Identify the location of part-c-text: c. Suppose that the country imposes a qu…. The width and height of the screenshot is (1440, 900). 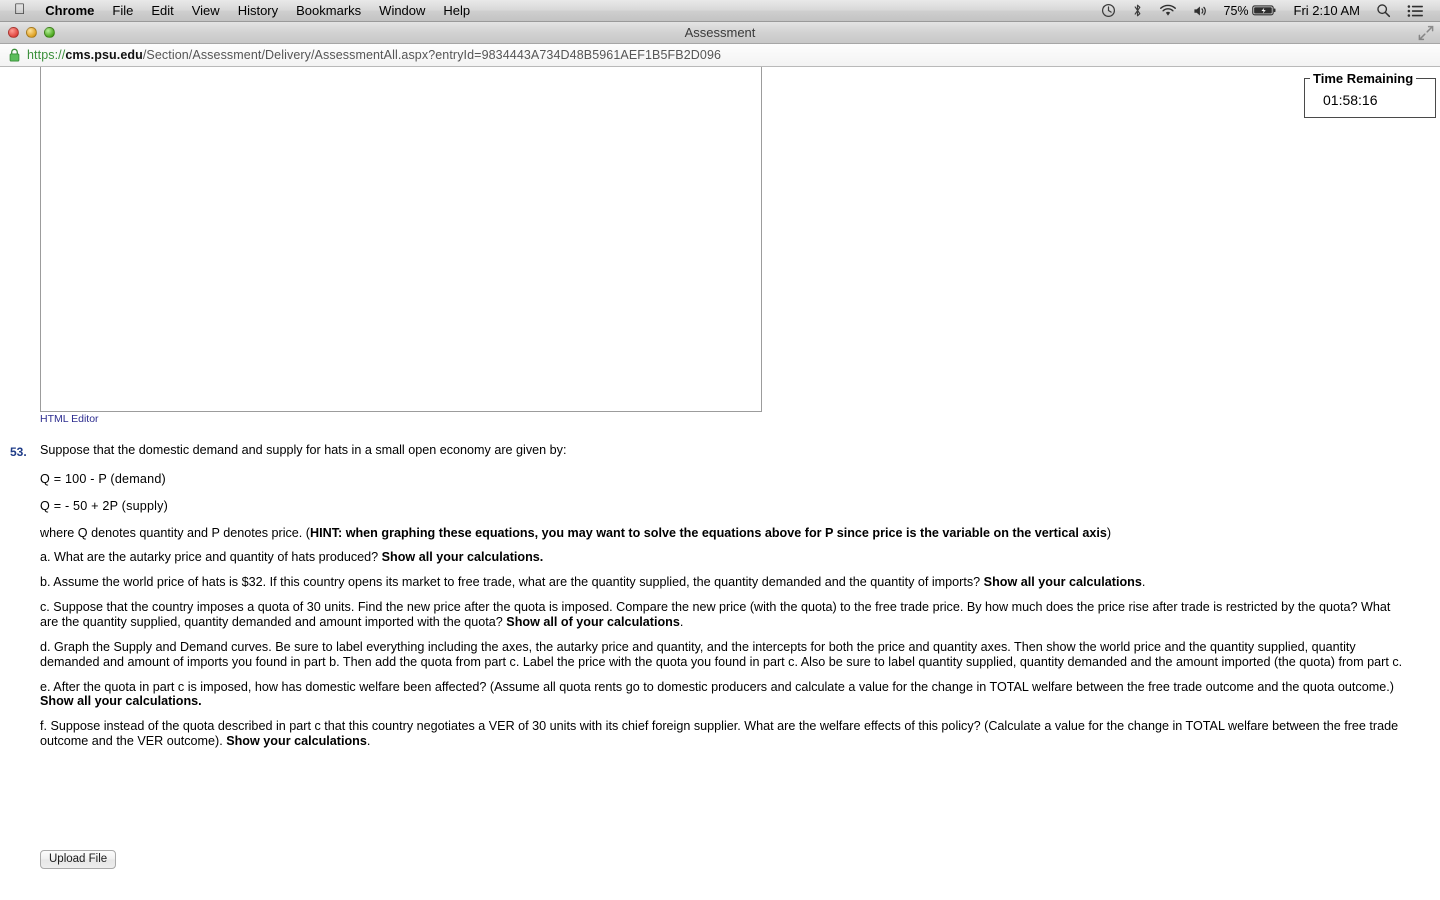
(715, 615).